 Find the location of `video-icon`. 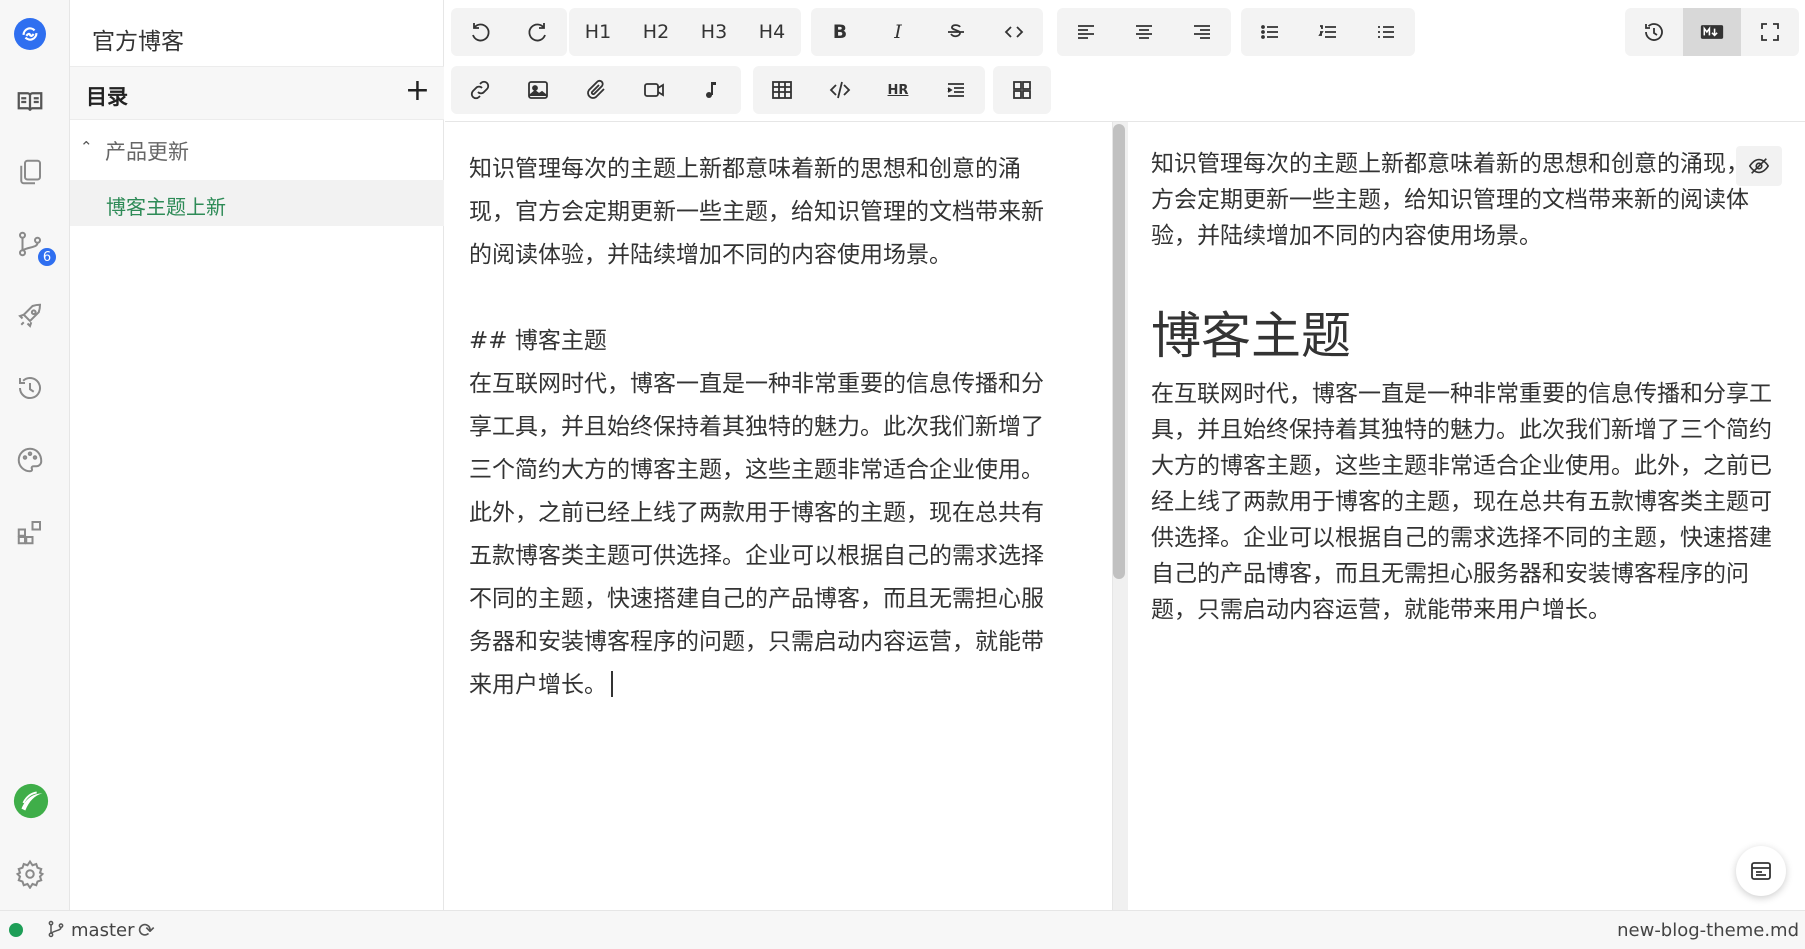

video-icon is located at coordinates (654, 90).